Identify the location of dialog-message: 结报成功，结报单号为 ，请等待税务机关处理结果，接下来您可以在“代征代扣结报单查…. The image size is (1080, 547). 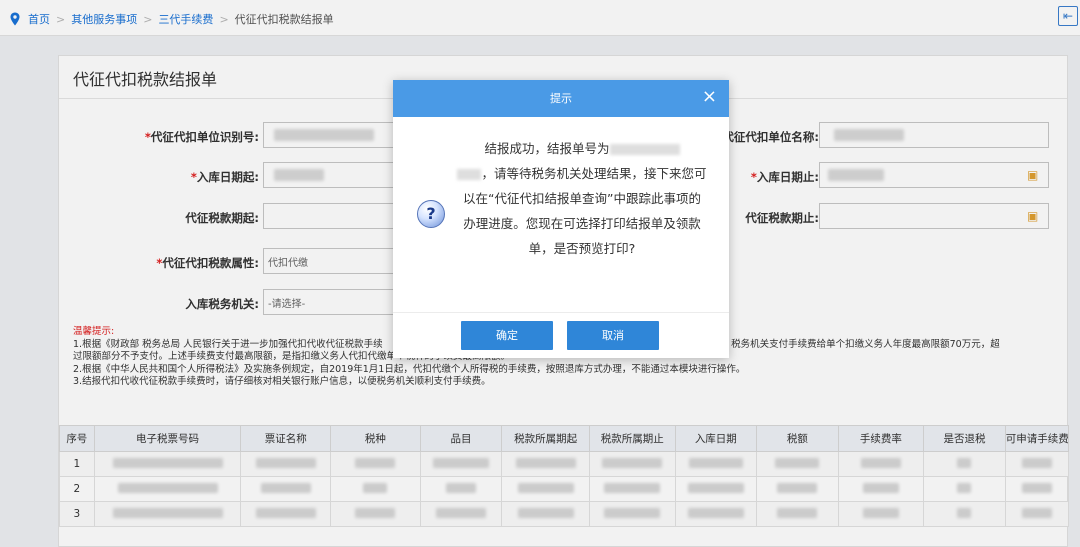
(582, 198).